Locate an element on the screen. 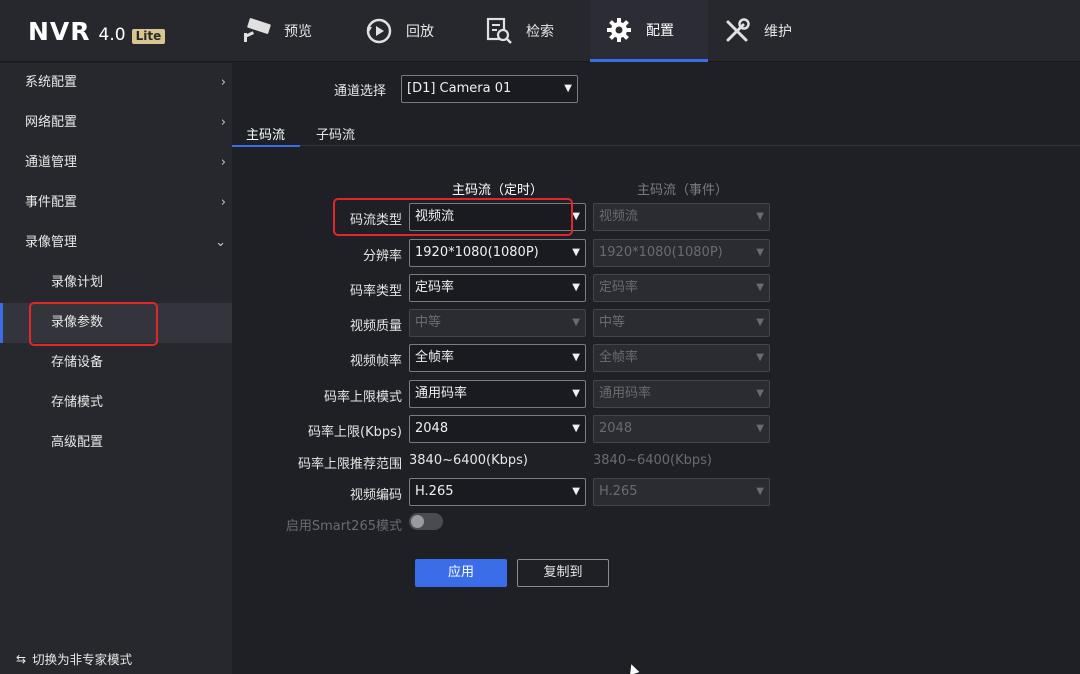 Image resolution: width=1080 pixels, height=674 pixels. resolution-event-select: 1920*1080(1080P) ▼ is located at coordinates (681, 253).